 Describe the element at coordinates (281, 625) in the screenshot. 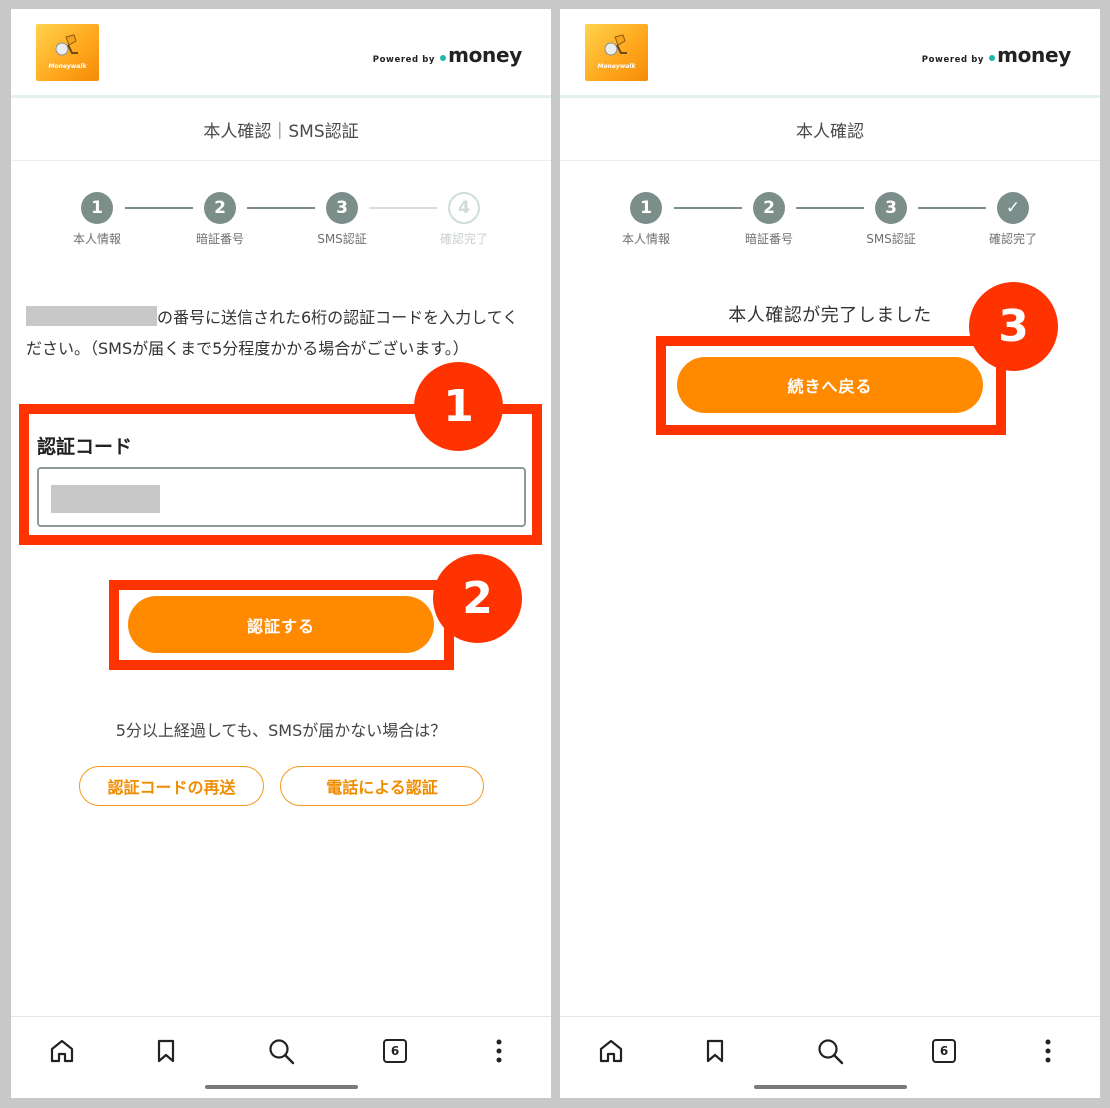

I see `highlight-box-verify` at that location.